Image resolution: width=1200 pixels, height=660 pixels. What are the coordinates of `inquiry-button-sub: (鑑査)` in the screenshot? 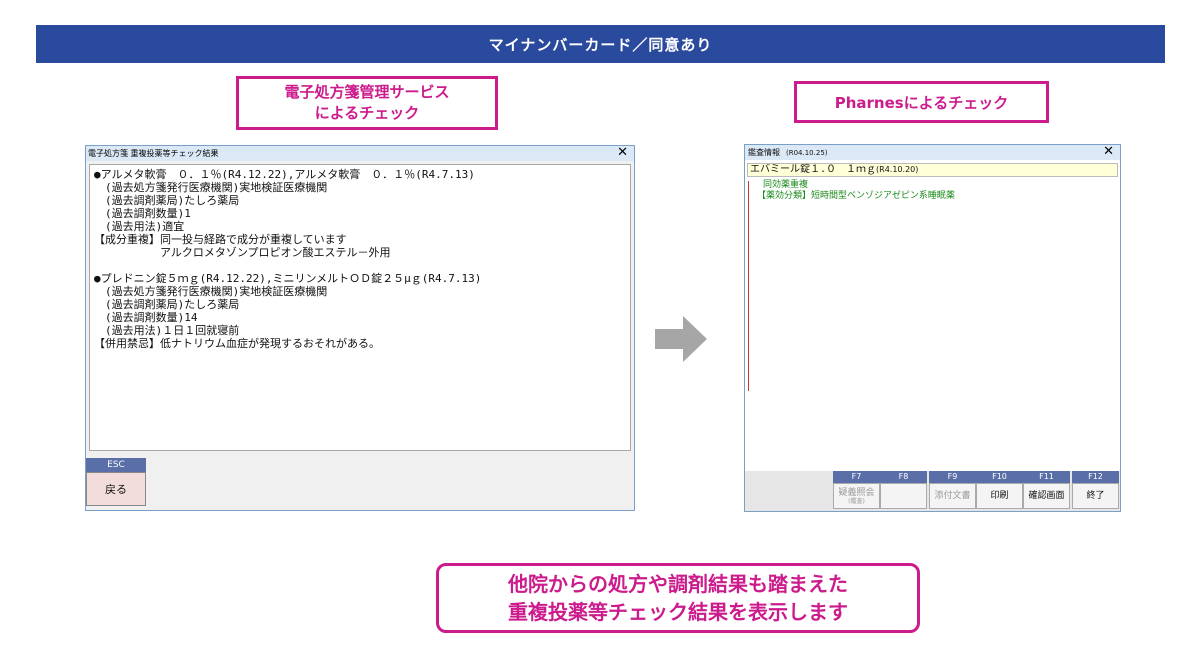 It's located at (856, 501).